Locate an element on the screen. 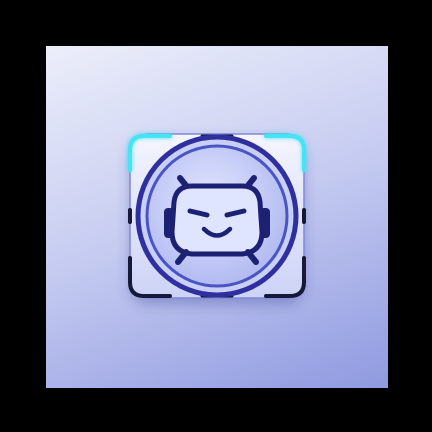 Image resolution: width=432 pixels, height=432 pixels. robot-head is located at coordinates (217, 220).